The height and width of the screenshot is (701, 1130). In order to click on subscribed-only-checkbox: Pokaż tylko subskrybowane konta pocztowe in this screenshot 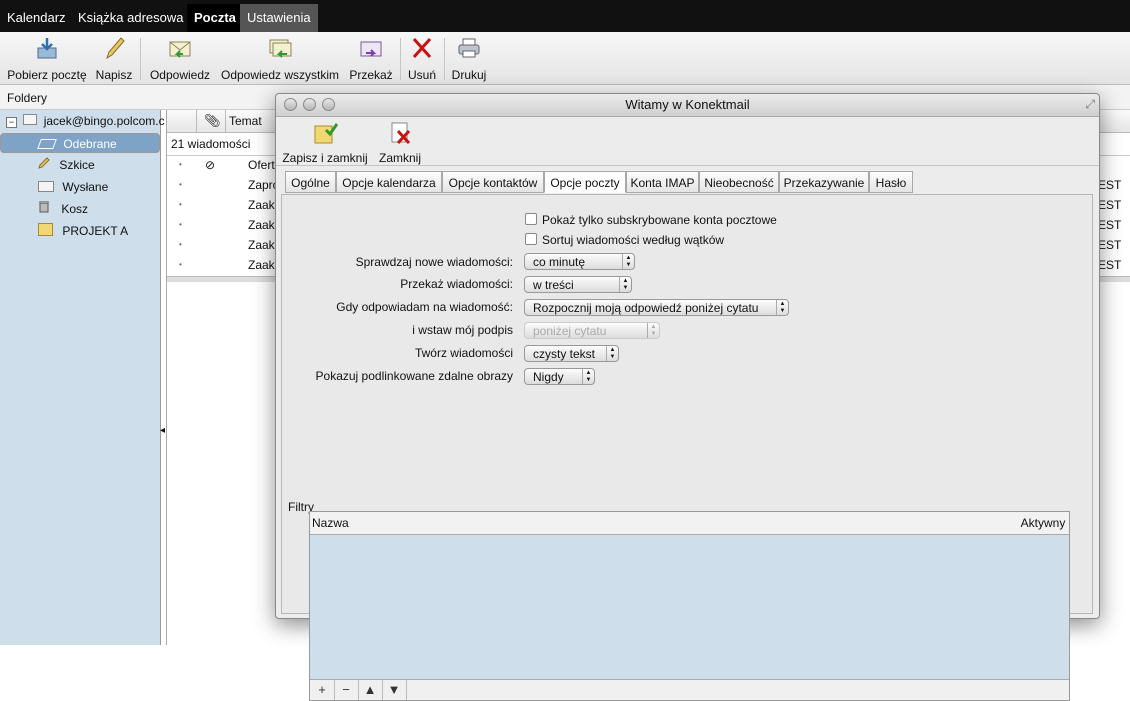, I will do `click(651, 220)`.